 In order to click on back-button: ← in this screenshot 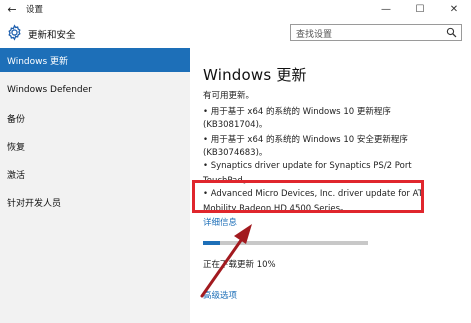, I will do `click(12, 9)`.